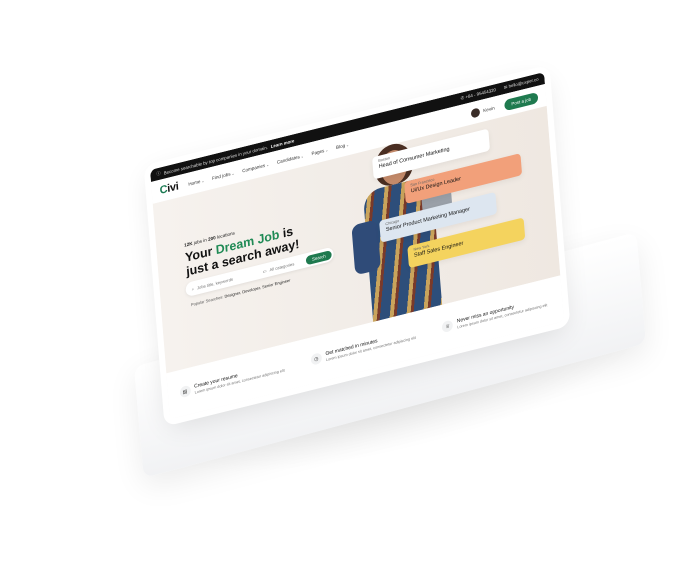 This screenshot has width=682, height=580. I want to click on nav-item-find-jobs: Find jobs, so click(223, 175).